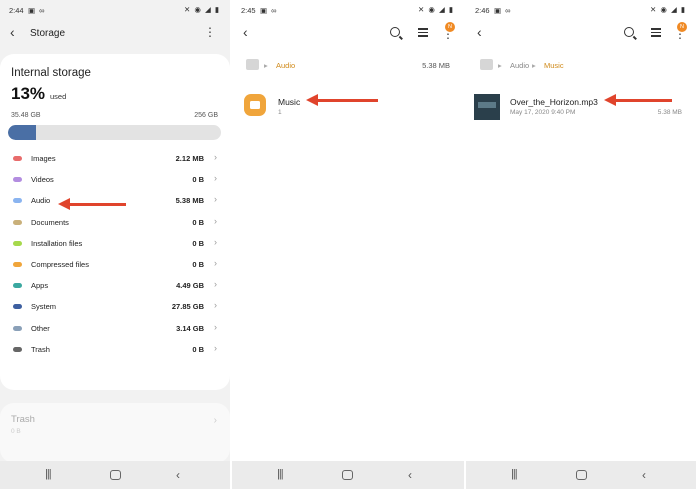  Describe the element at coordinates (115, 267) in the screenshot. I see `category-row-compressed-files: Compressed files 0 B ›` at that location.